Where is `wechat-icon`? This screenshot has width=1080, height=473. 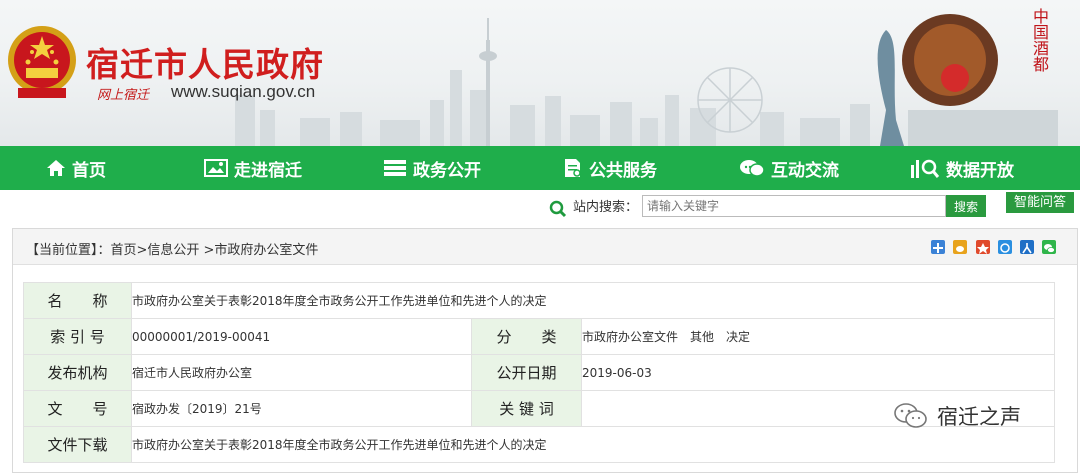 wechat-icon is located at coordinates (1049, 247).